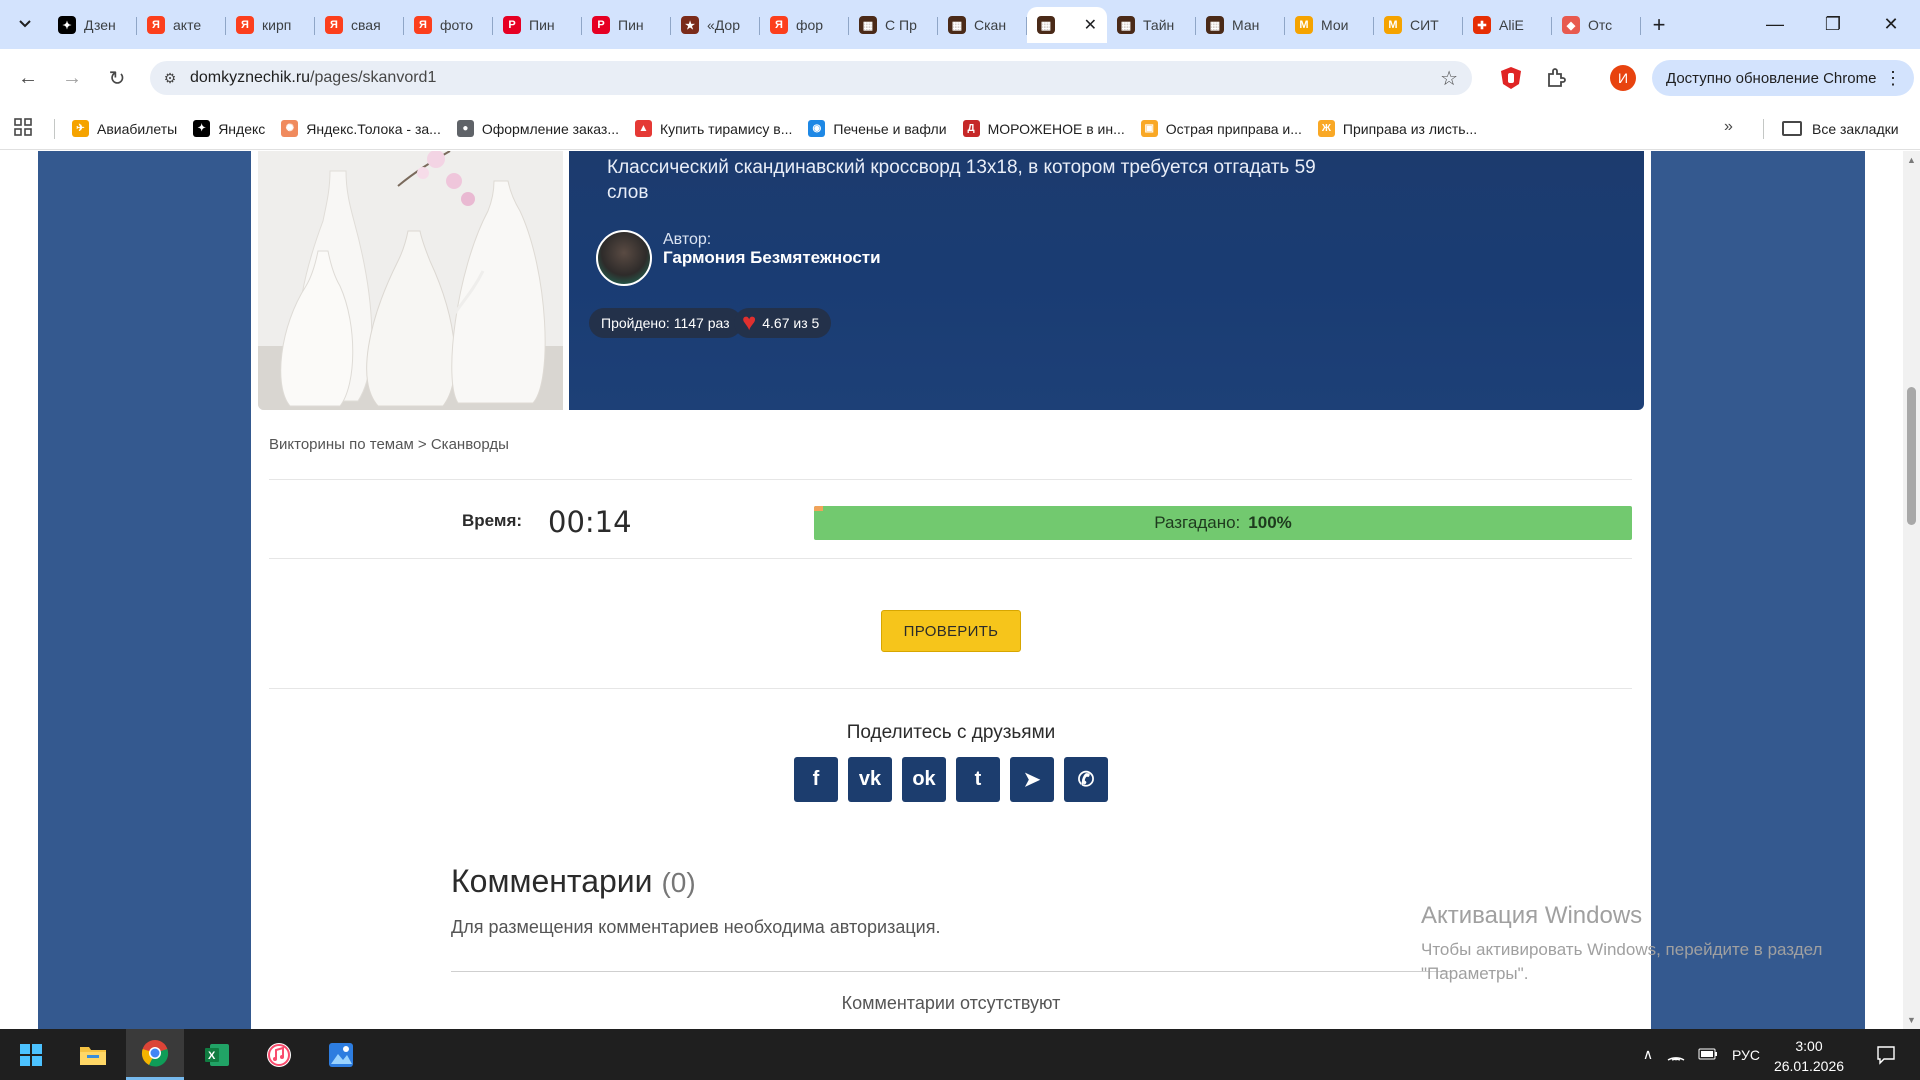 This screenshot has height=1080, width=1920. I want to click on folder-icon, so click(93, 1055).